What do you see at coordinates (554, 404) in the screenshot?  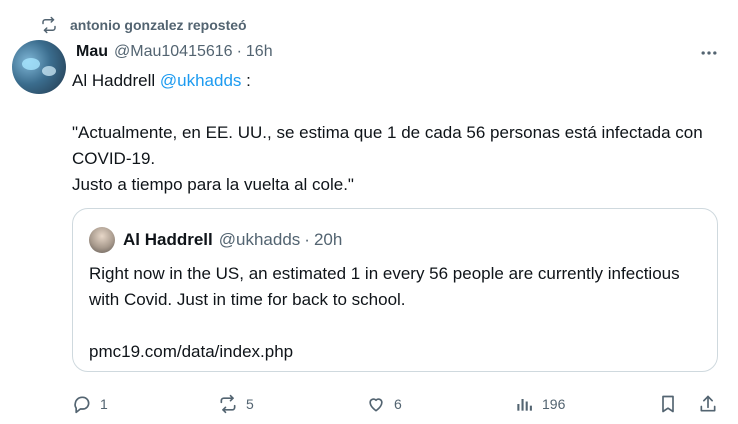 I see `views-count: 196` at bounding box center [554, 404].